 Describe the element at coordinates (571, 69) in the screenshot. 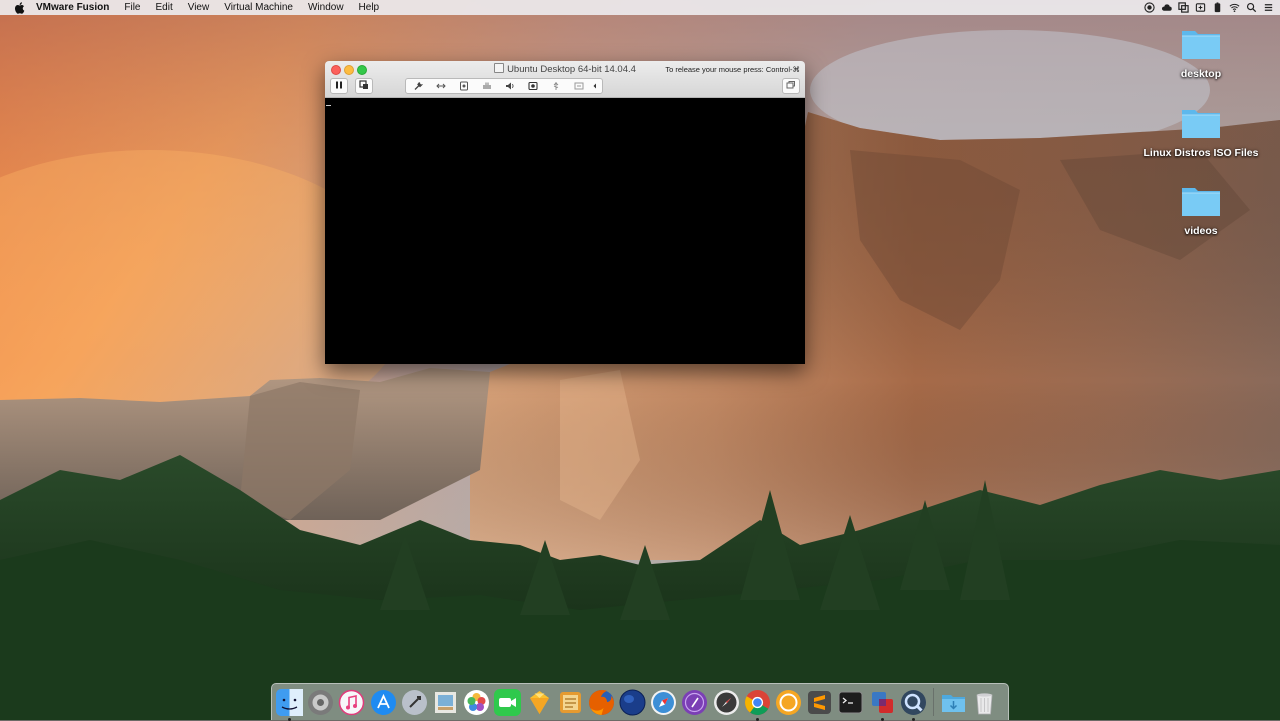

I see `window-title-text: Ubuntu Desktop 64-bit 14.04.4` at that location.